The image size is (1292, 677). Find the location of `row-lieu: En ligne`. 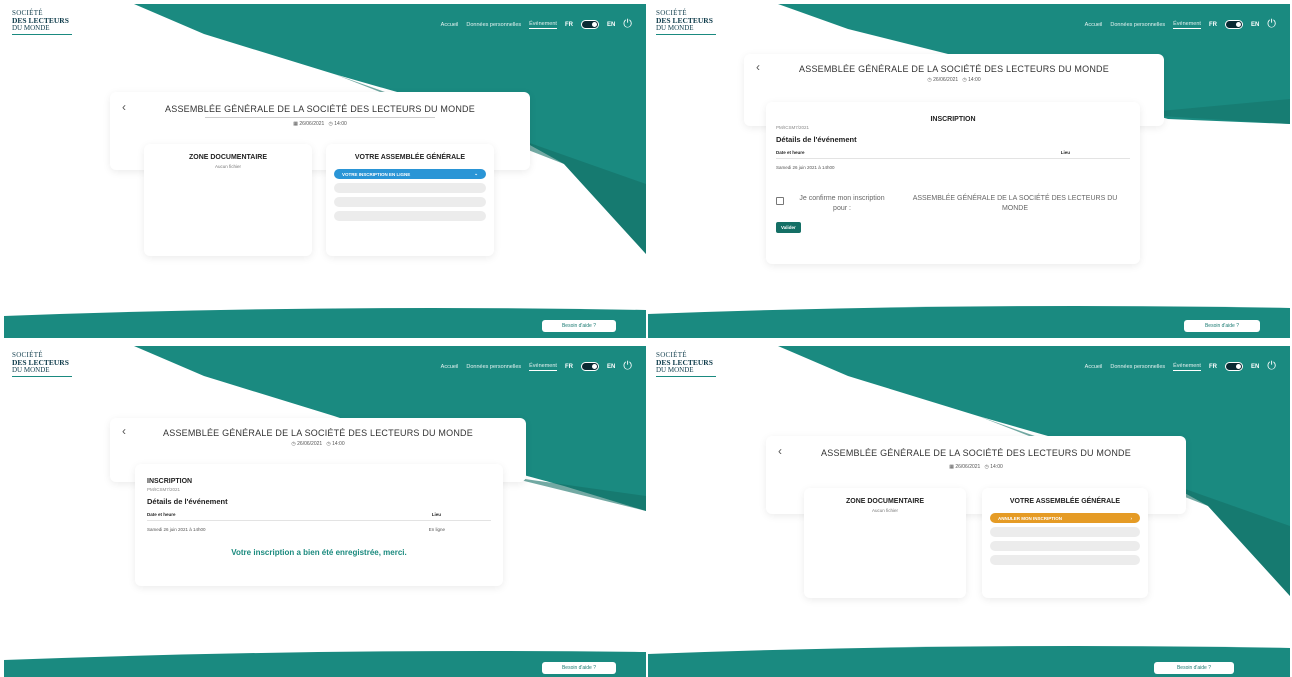

row-lieu: En ligne is located at coordinates (436, 529).